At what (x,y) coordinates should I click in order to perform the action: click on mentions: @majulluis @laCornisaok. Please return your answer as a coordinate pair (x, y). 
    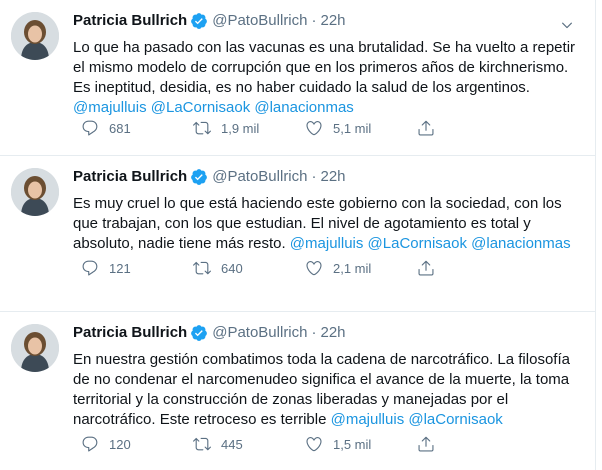
    Looking at the image, I should click on (417, 419).